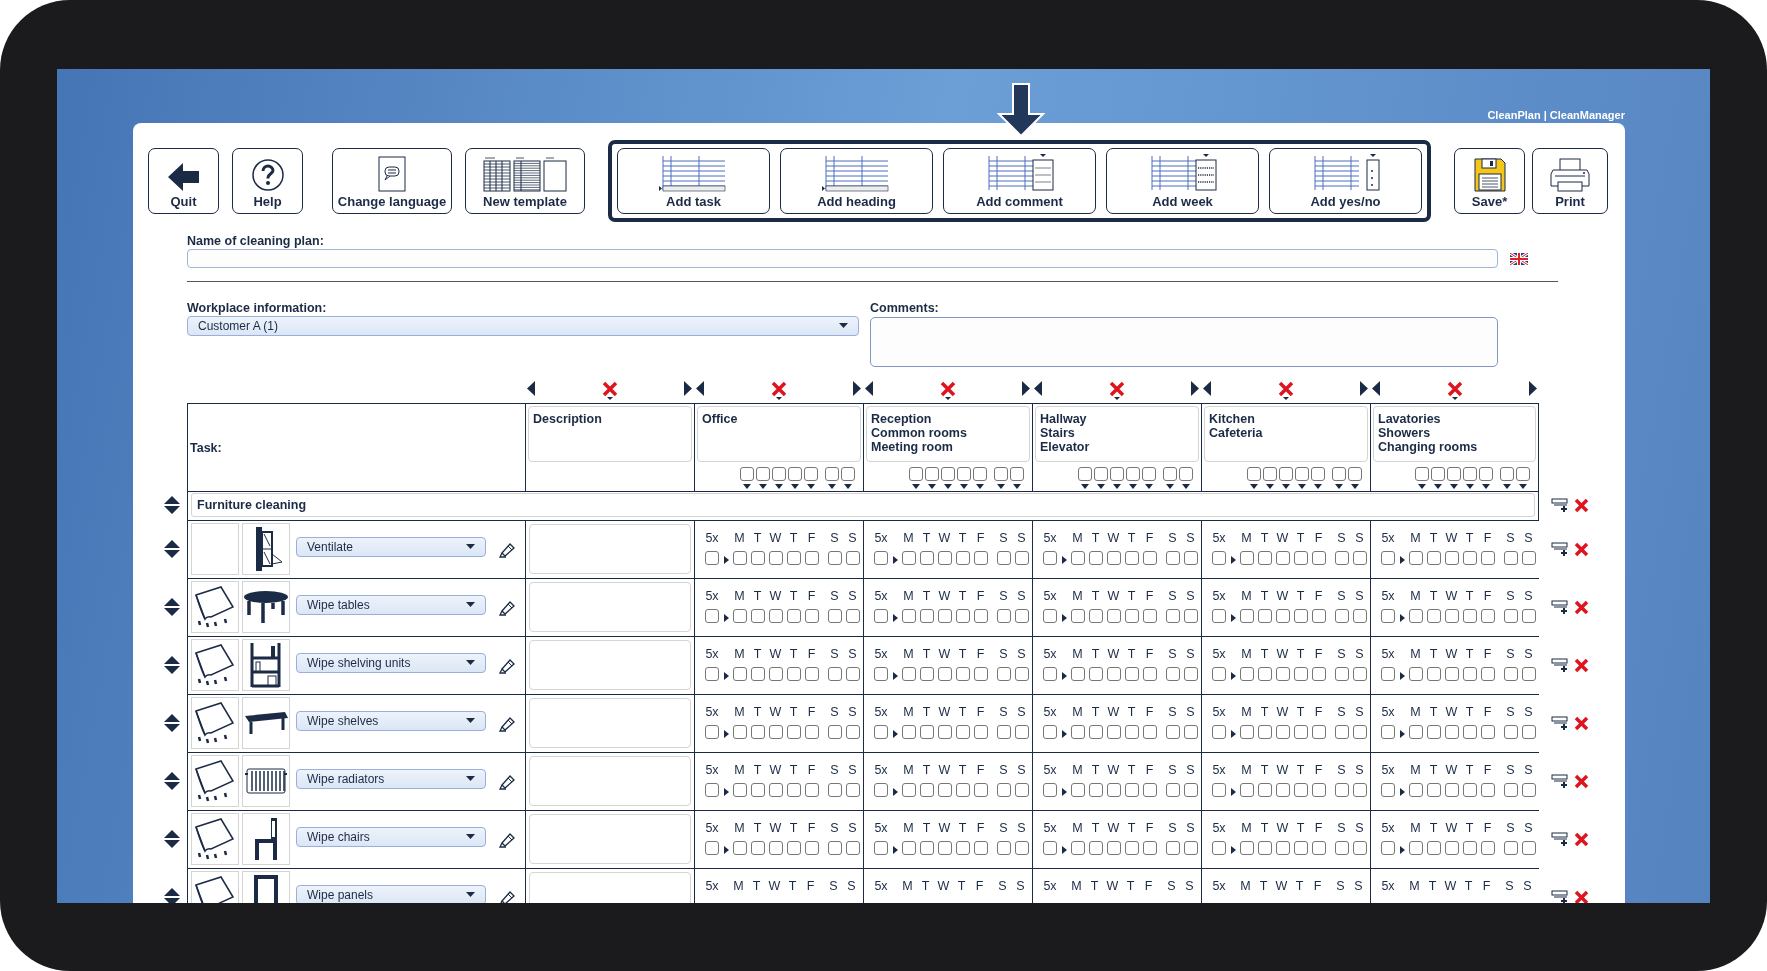 The image size is (1767, 971). What do you see at coordinates (391, 721) in the screenshot?
I see `task-dropdown: Wipe shelves` at bounding box center [391, 721].